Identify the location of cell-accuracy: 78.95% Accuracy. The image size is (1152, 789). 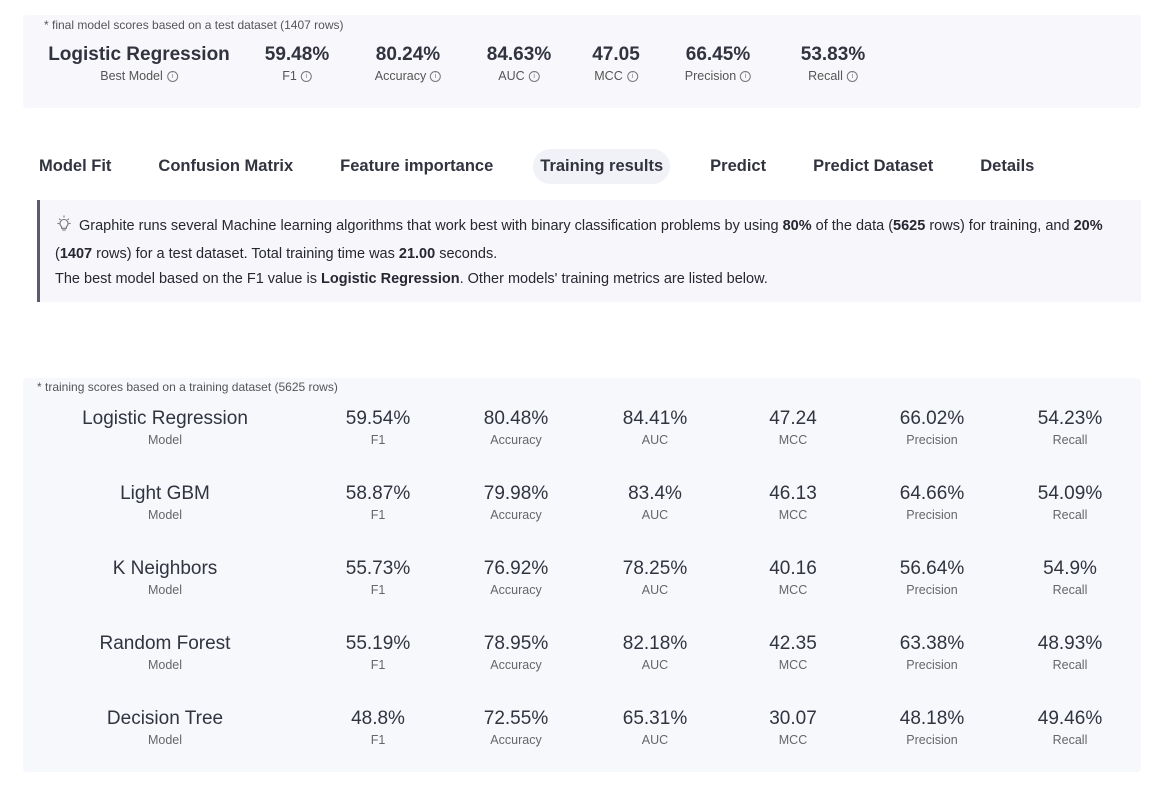
(516, 653).